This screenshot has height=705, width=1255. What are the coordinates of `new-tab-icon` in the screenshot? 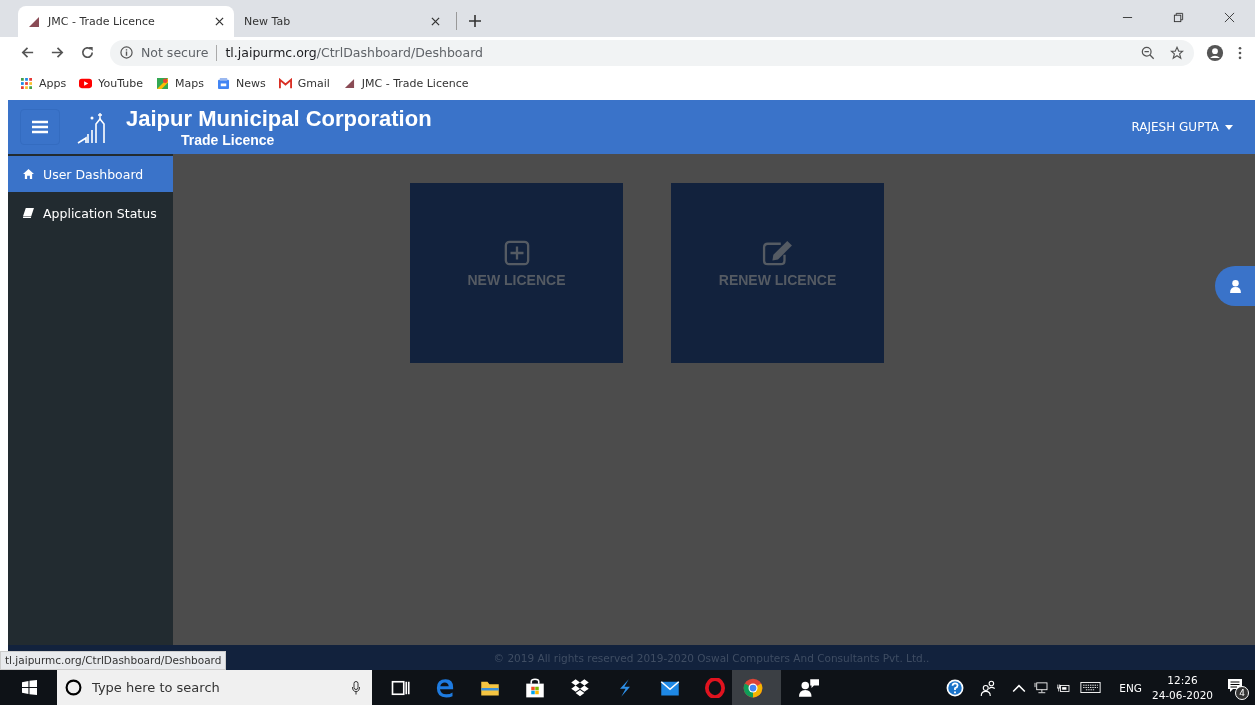 It's located at (475, 21).